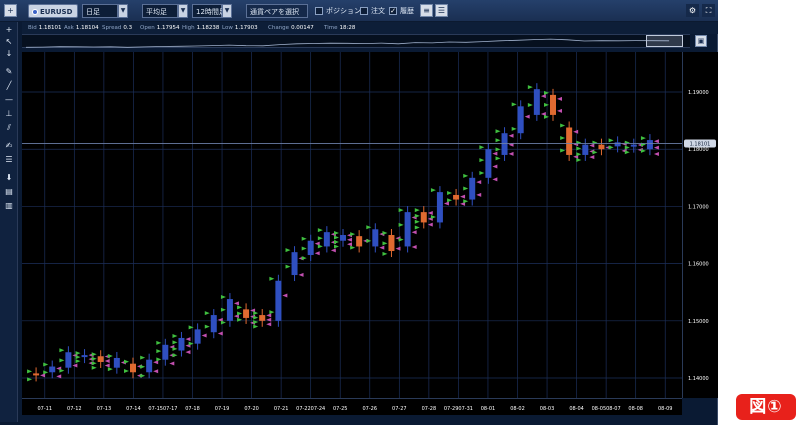  I want to click on drawing-toolbar: + ↖ ↓ ✎ ╱ — ⊥ ⫽ ✍ ☰ ⬇ ▤ ▥, so click(9, 222).